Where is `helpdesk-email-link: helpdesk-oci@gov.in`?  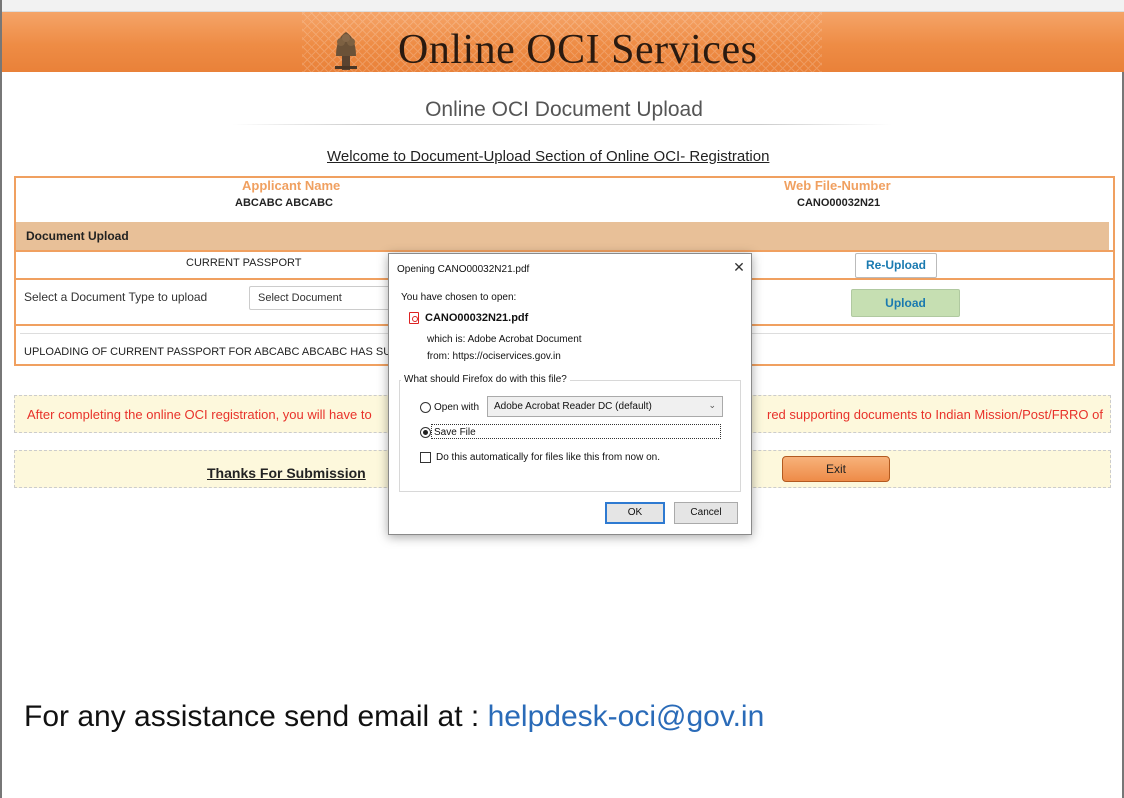 helpdesk-email-link: helpdesk-oci@gov.in is located at coordinates (626, 716).